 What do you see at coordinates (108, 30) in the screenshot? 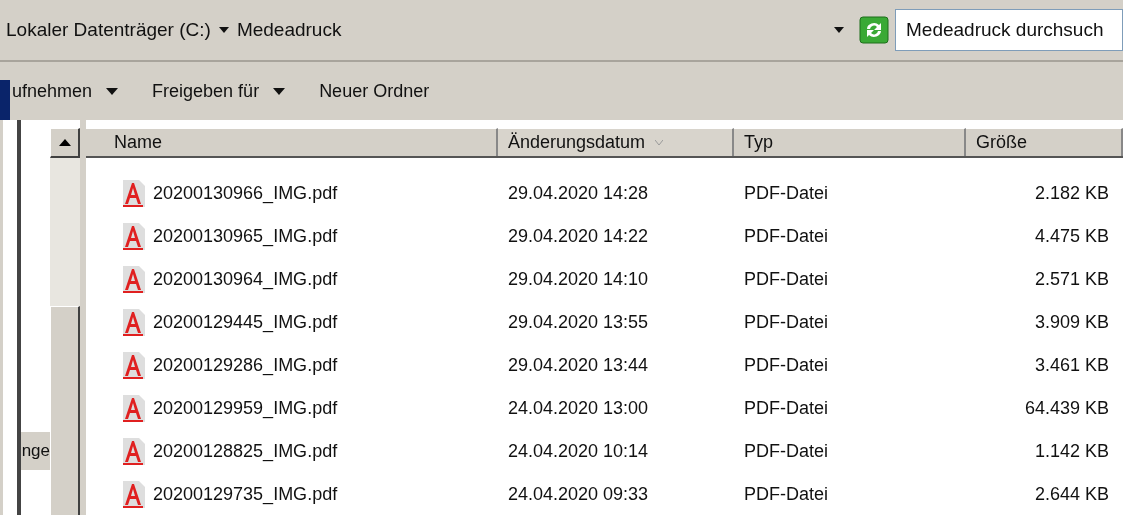
I see `breadcrumb-item: Lokaler Datenträger (C:)` at bounding box center [108, 30].